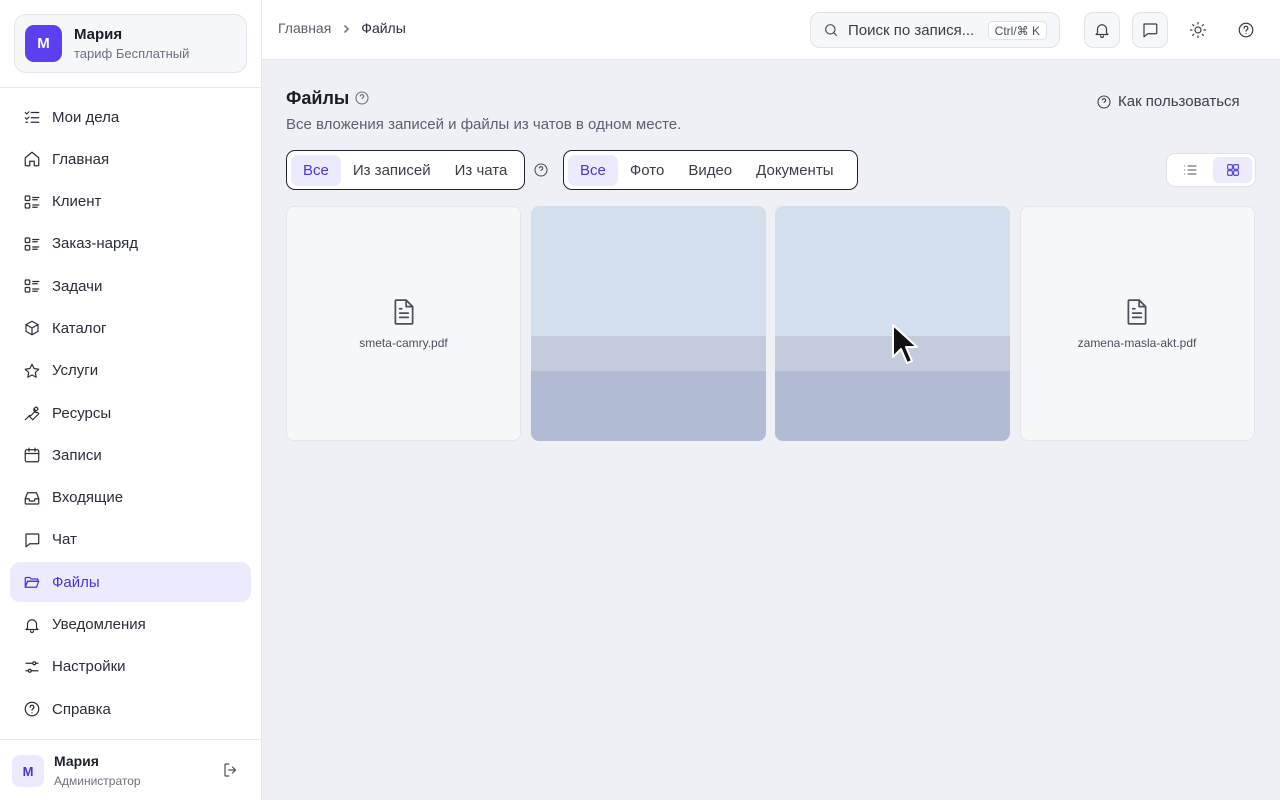 This screenshot has height=800, width=1280. I want to click on search-input: Поиск по запися... Ctrl/⌘ K, so click(935, 30).